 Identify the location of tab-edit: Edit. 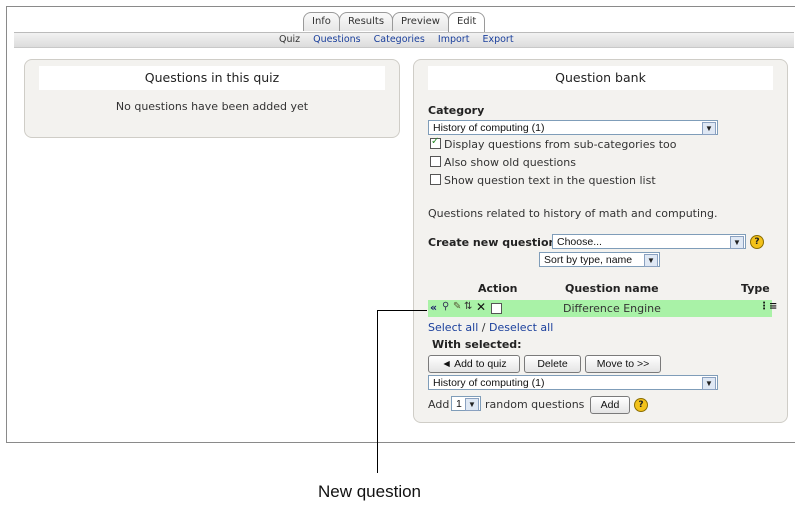
(466, 22).